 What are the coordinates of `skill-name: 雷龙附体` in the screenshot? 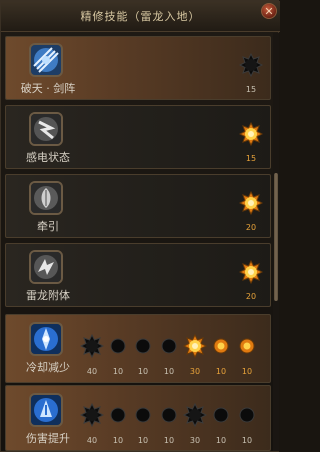 It's located at (48, 295).